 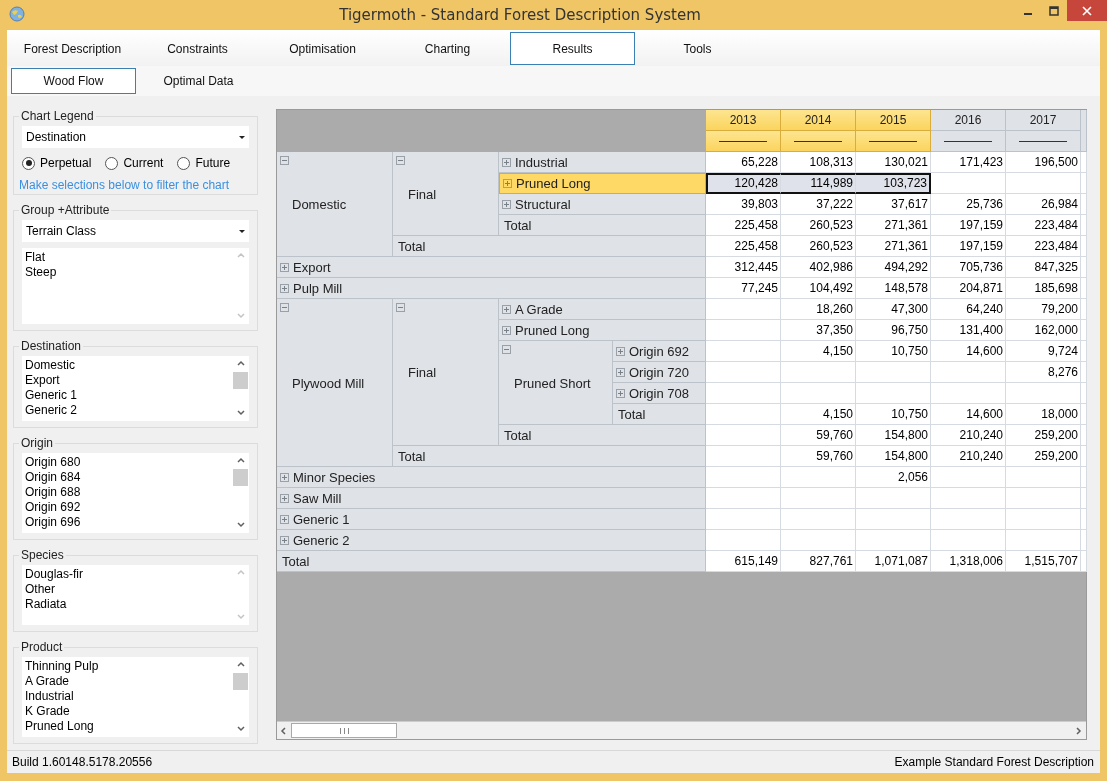 What do you see at coordinates (127, 365) in the screenshot?
I see `list-item: Domestic` at bounding box center [127, 365].